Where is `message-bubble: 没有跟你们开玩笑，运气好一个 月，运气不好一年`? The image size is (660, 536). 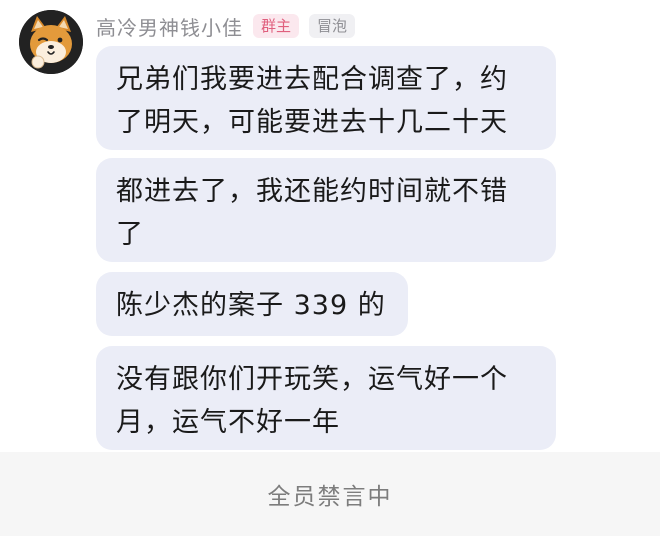
message-bubble: 没有跟你们开玩笑，运气好一个 月，运气不好一年 is located at coordinates (326, 398).